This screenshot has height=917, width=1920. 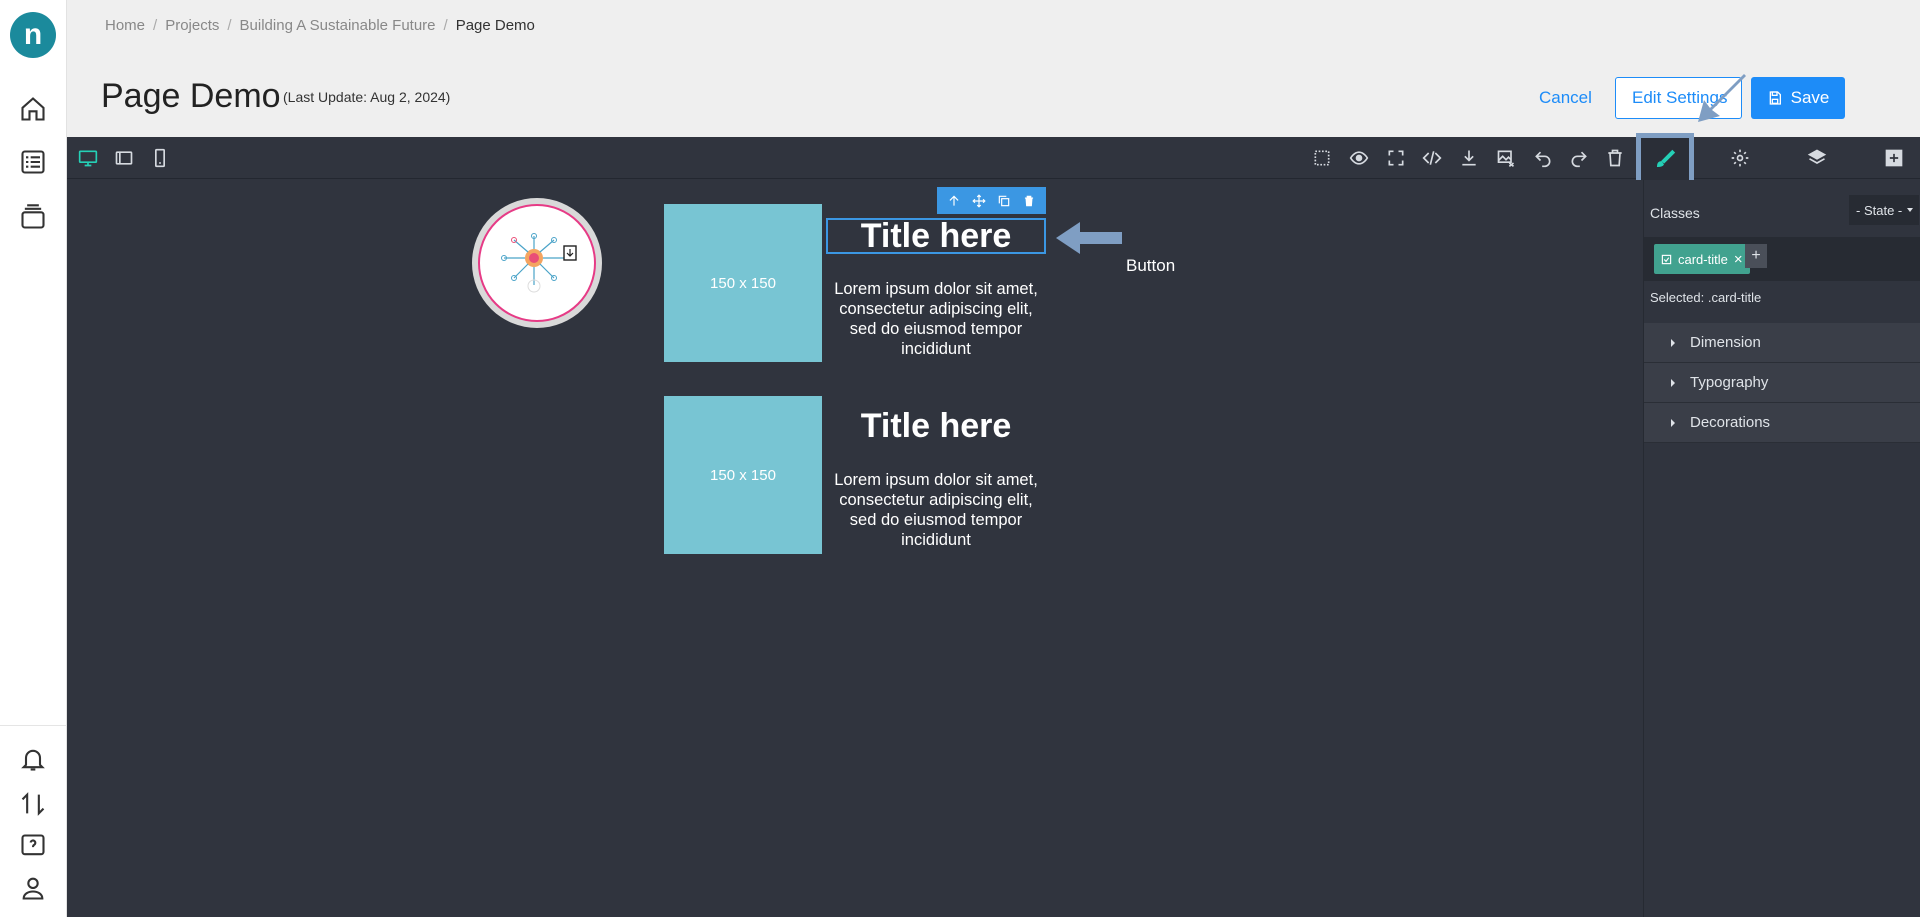 I want to click on add-blocks-icon, so click(x=1894, y=158).